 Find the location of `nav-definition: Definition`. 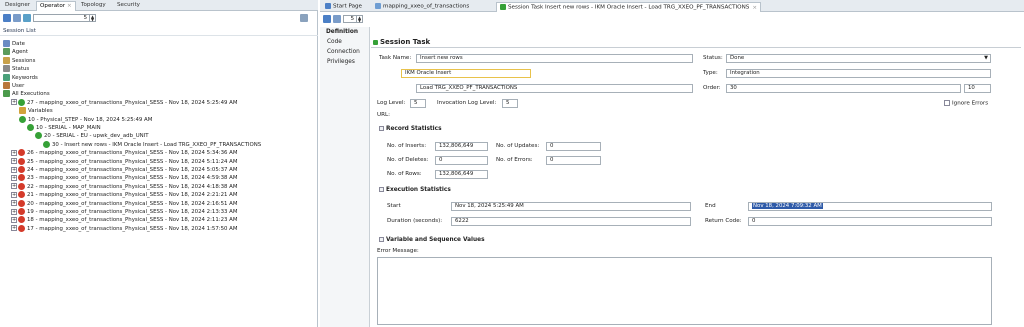

nav-definition: Definition is located at coordinates (344, 32).